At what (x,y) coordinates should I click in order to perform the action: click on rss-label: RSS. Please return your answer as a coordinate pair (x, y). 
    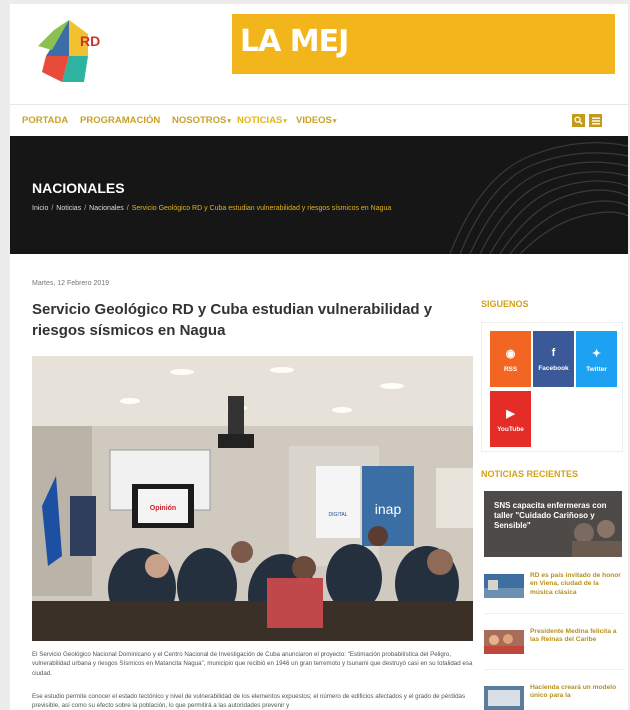
    Looking at the image, I should click on (510, 369).